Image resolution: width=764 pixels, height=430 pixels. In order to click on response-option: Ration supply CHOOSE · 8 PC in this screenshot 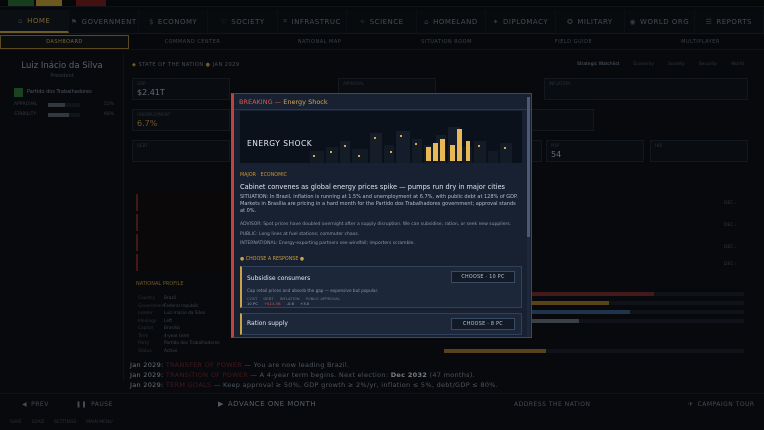, I will do `click(381, 324)`.